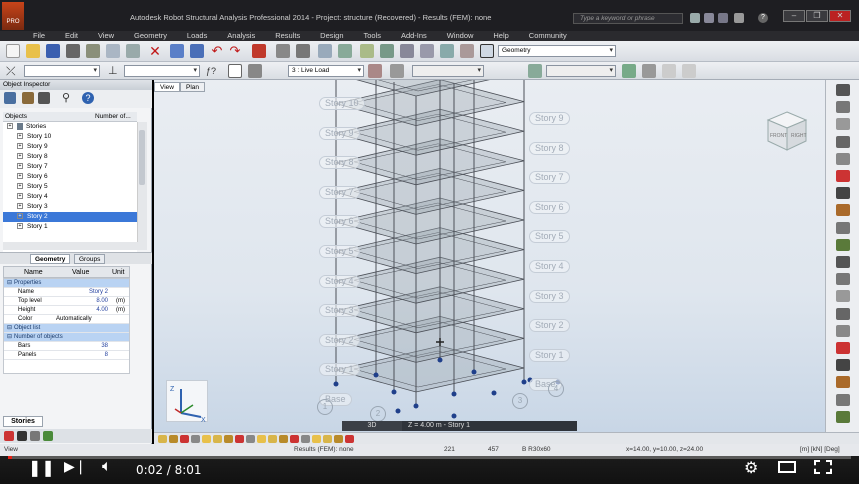 The width and height of the screenshot is (859, 484). Describe the element at coordinates (739, 18) in the screenshot. I see `star-icon` at that location.